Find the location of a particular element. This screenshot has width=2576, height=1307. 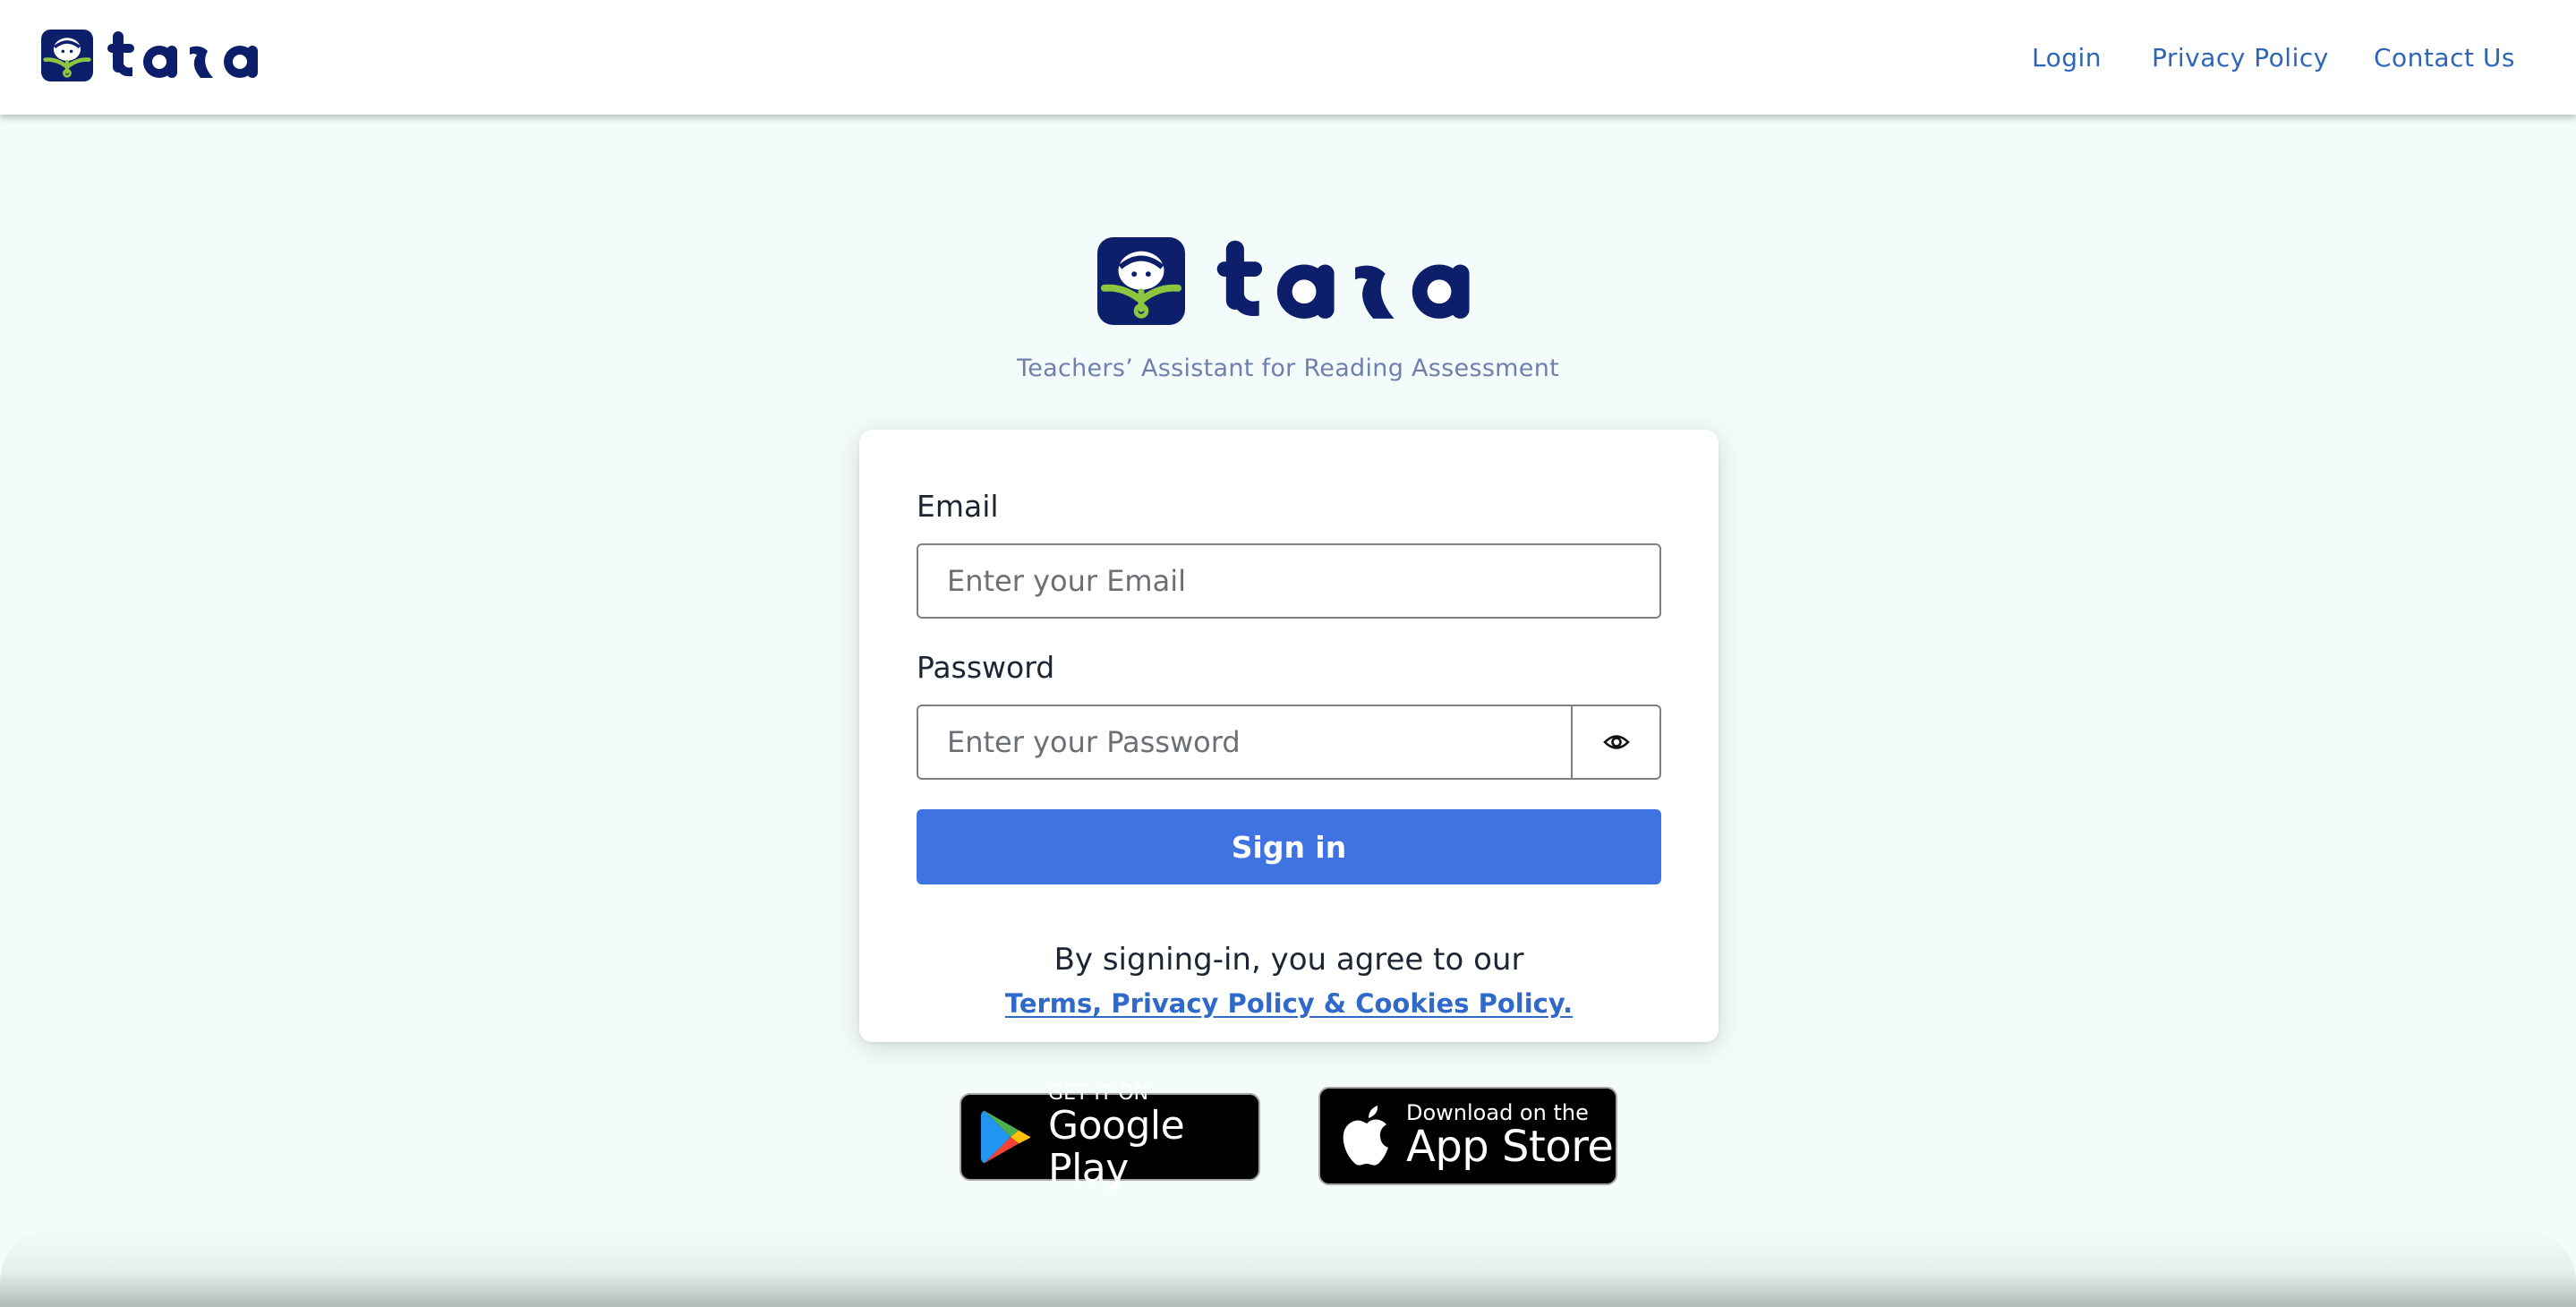

password-label: Password is located at coordinates (986, 667).